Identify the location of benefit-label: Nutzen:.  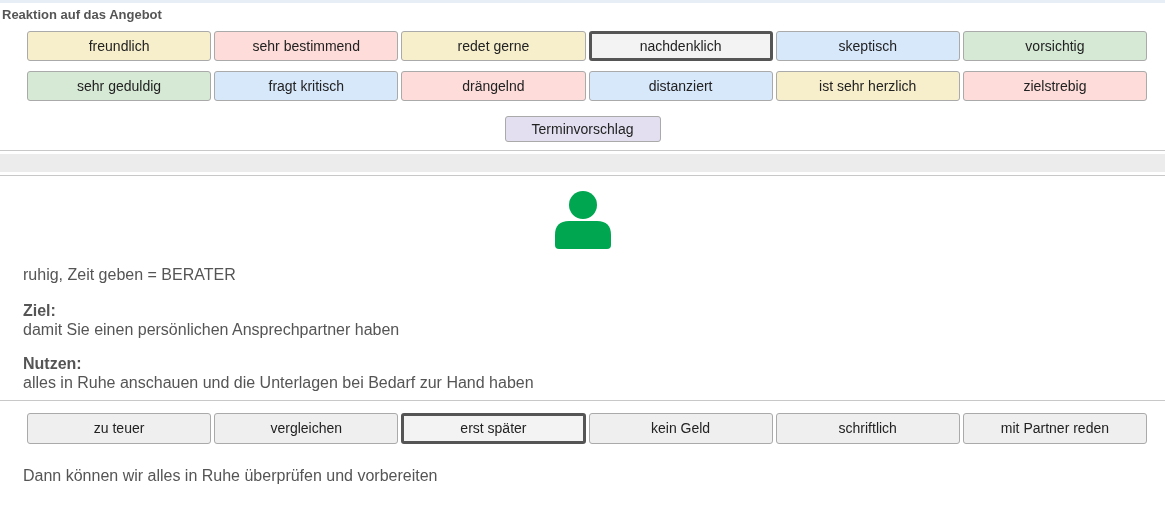
(52, 363).